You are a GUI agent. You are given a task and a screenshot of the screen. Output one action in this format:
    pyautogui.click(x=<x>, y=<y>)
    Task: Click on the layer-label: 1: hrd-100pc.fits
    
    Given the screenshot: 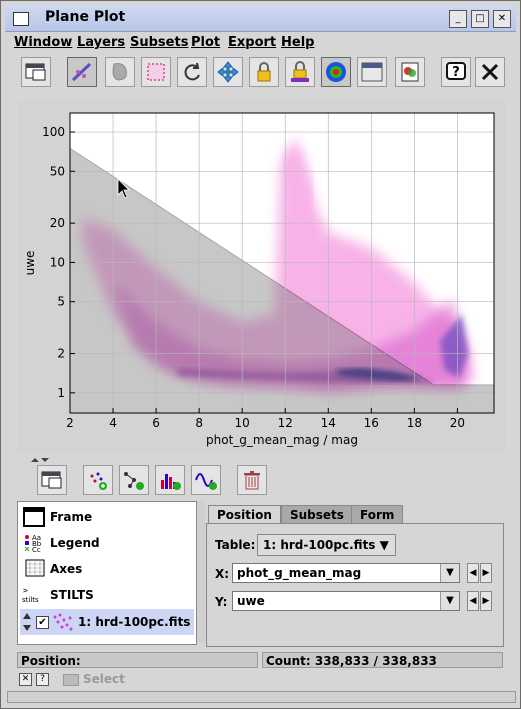 What is the action you would take?
    pyautogui.click(x=134, y=622)
    